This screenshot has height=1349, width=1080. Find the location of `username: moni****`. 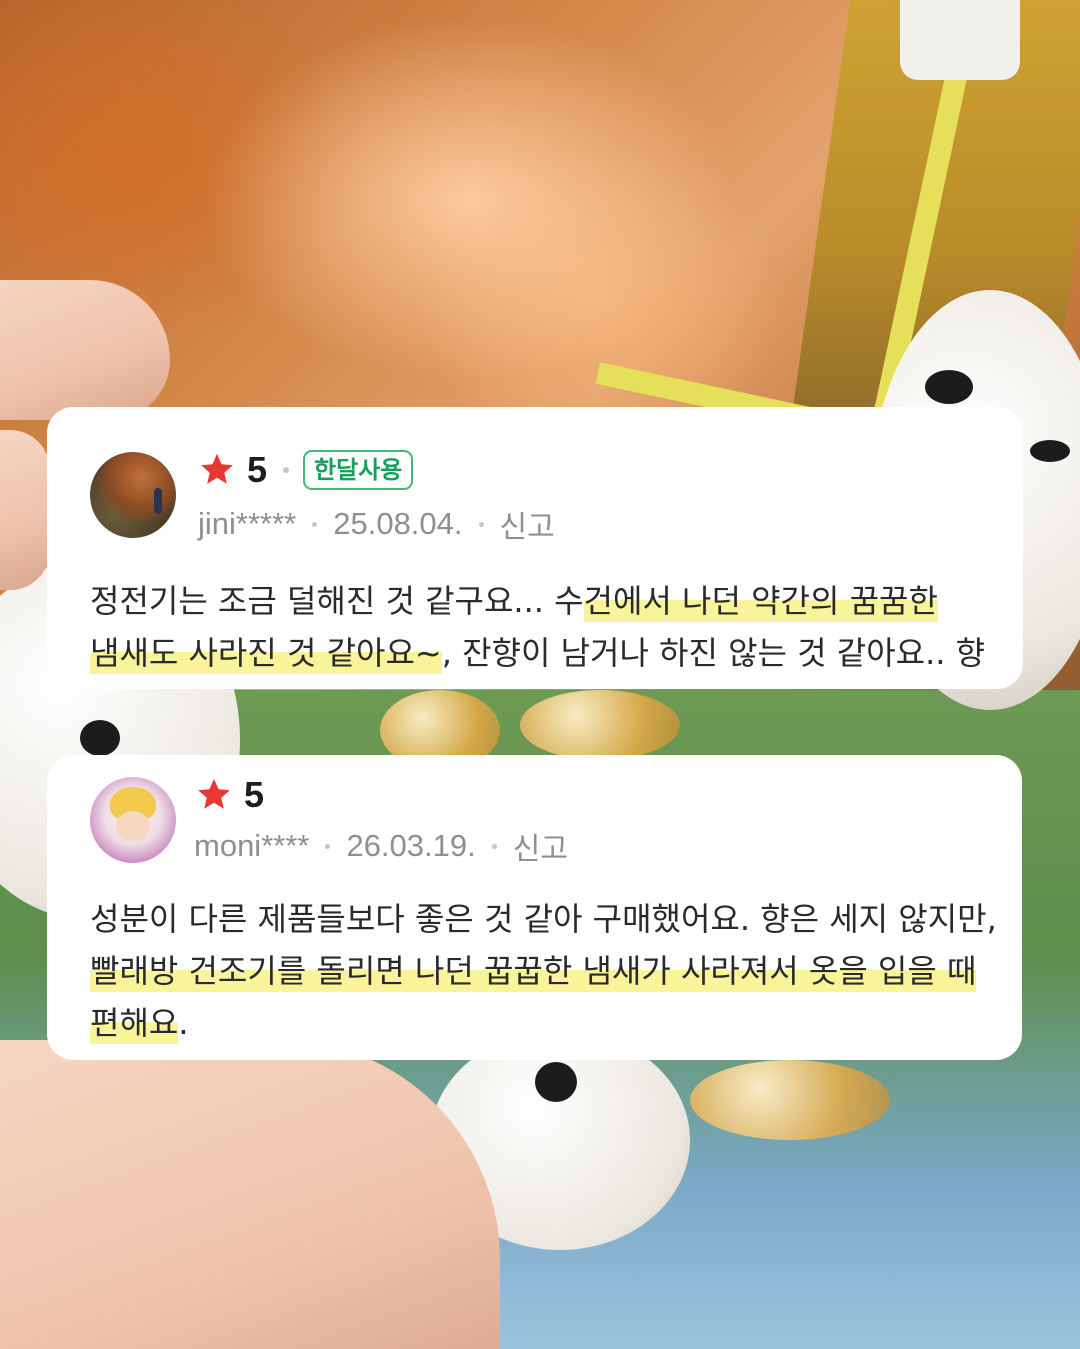

username: moni**** is located at coordinates (252, 845).